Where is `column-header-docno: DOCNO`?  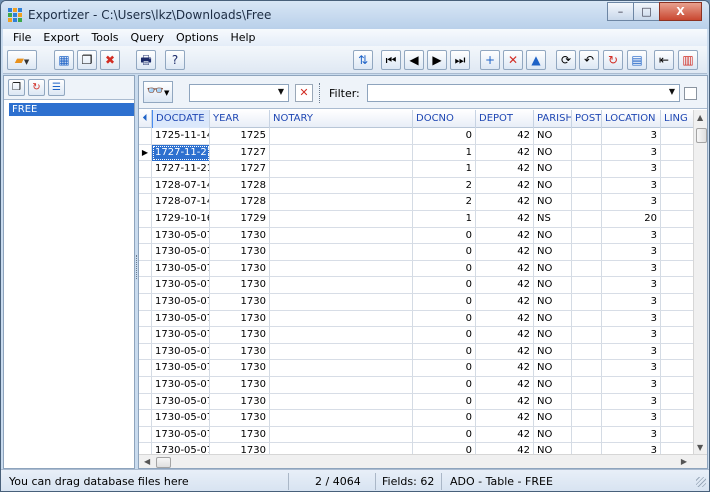 column-header-docno: DOCNO is located at coordinates (444, 119).